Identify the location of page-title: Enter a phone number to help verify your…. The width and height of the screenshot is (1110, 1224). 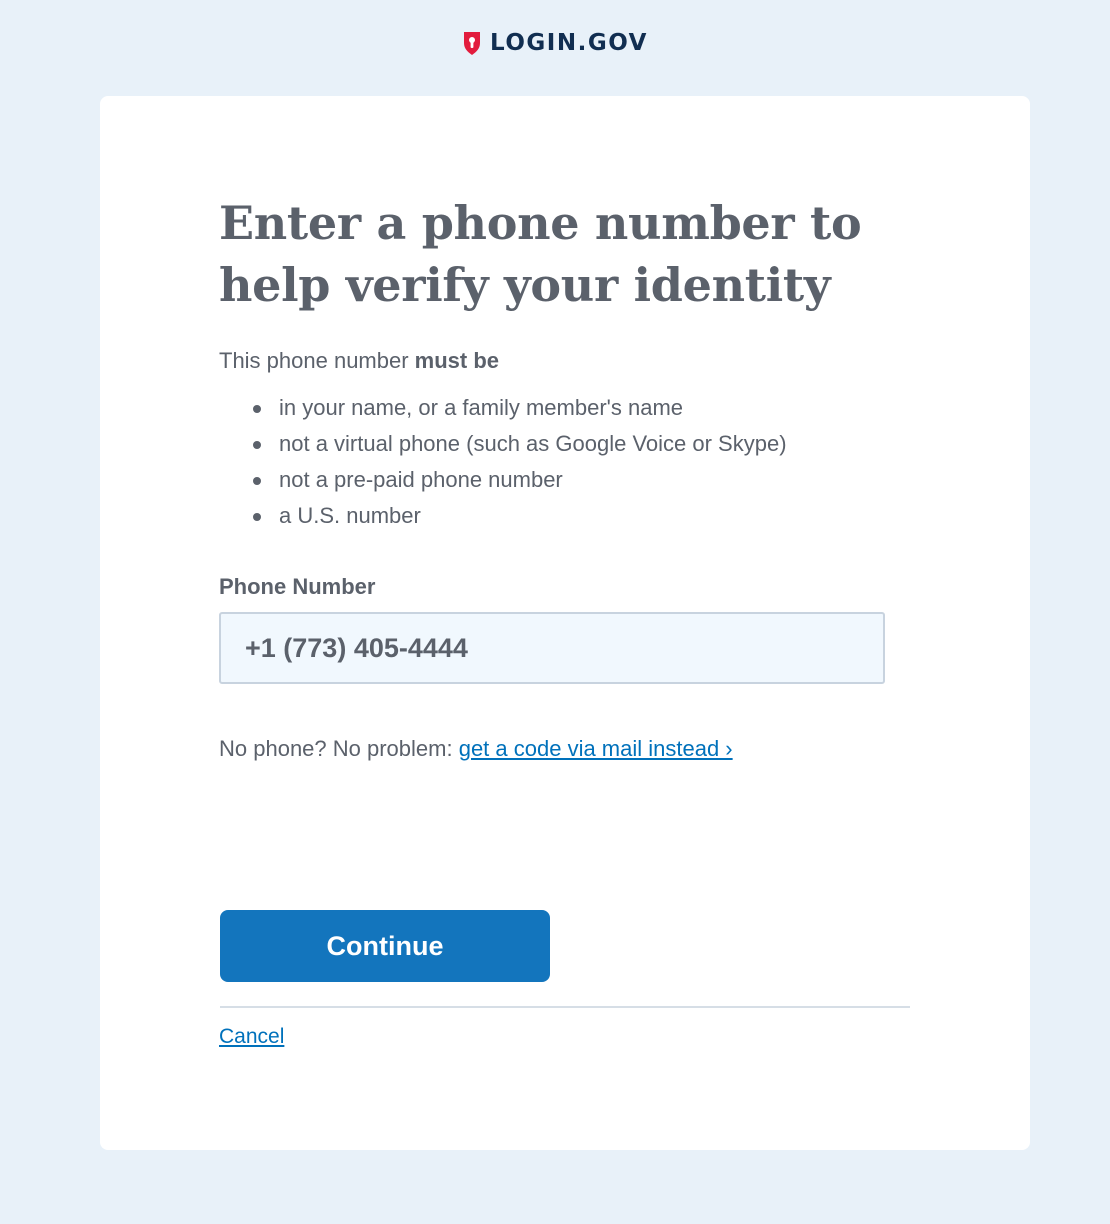
(540, 254).